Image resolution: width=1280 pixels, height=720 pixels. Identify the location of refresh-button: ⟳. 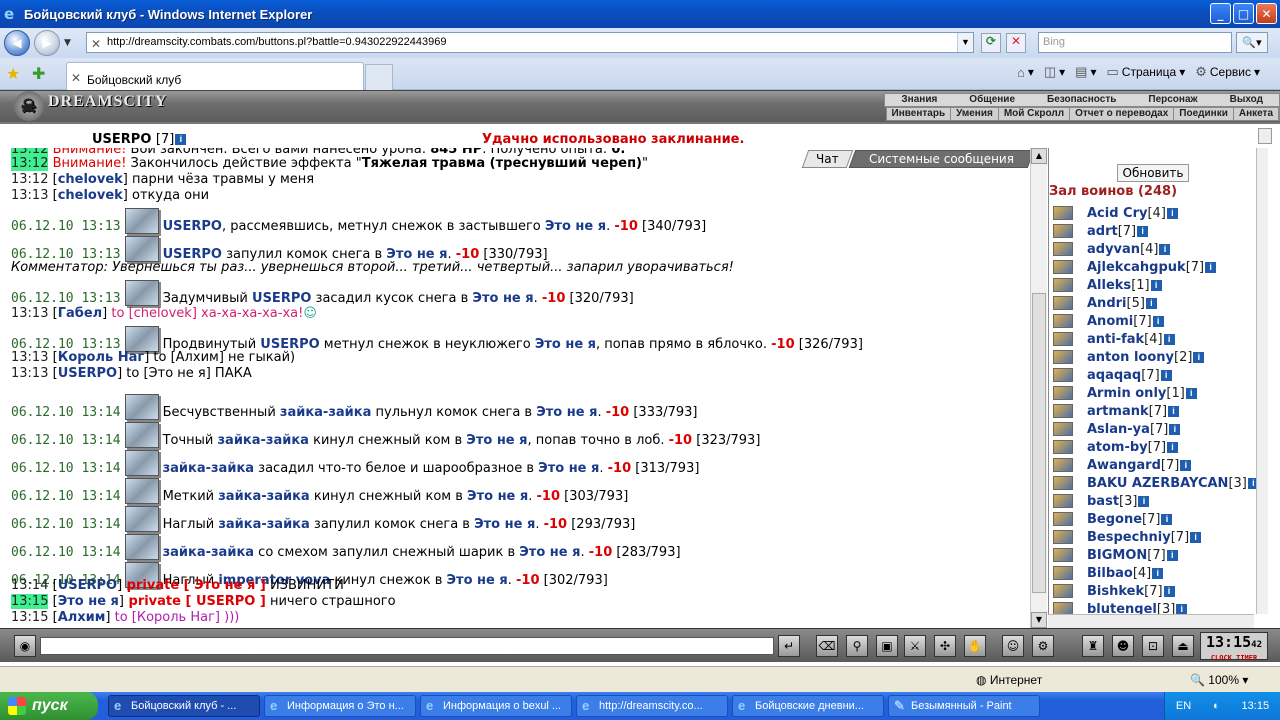
(991, 43).